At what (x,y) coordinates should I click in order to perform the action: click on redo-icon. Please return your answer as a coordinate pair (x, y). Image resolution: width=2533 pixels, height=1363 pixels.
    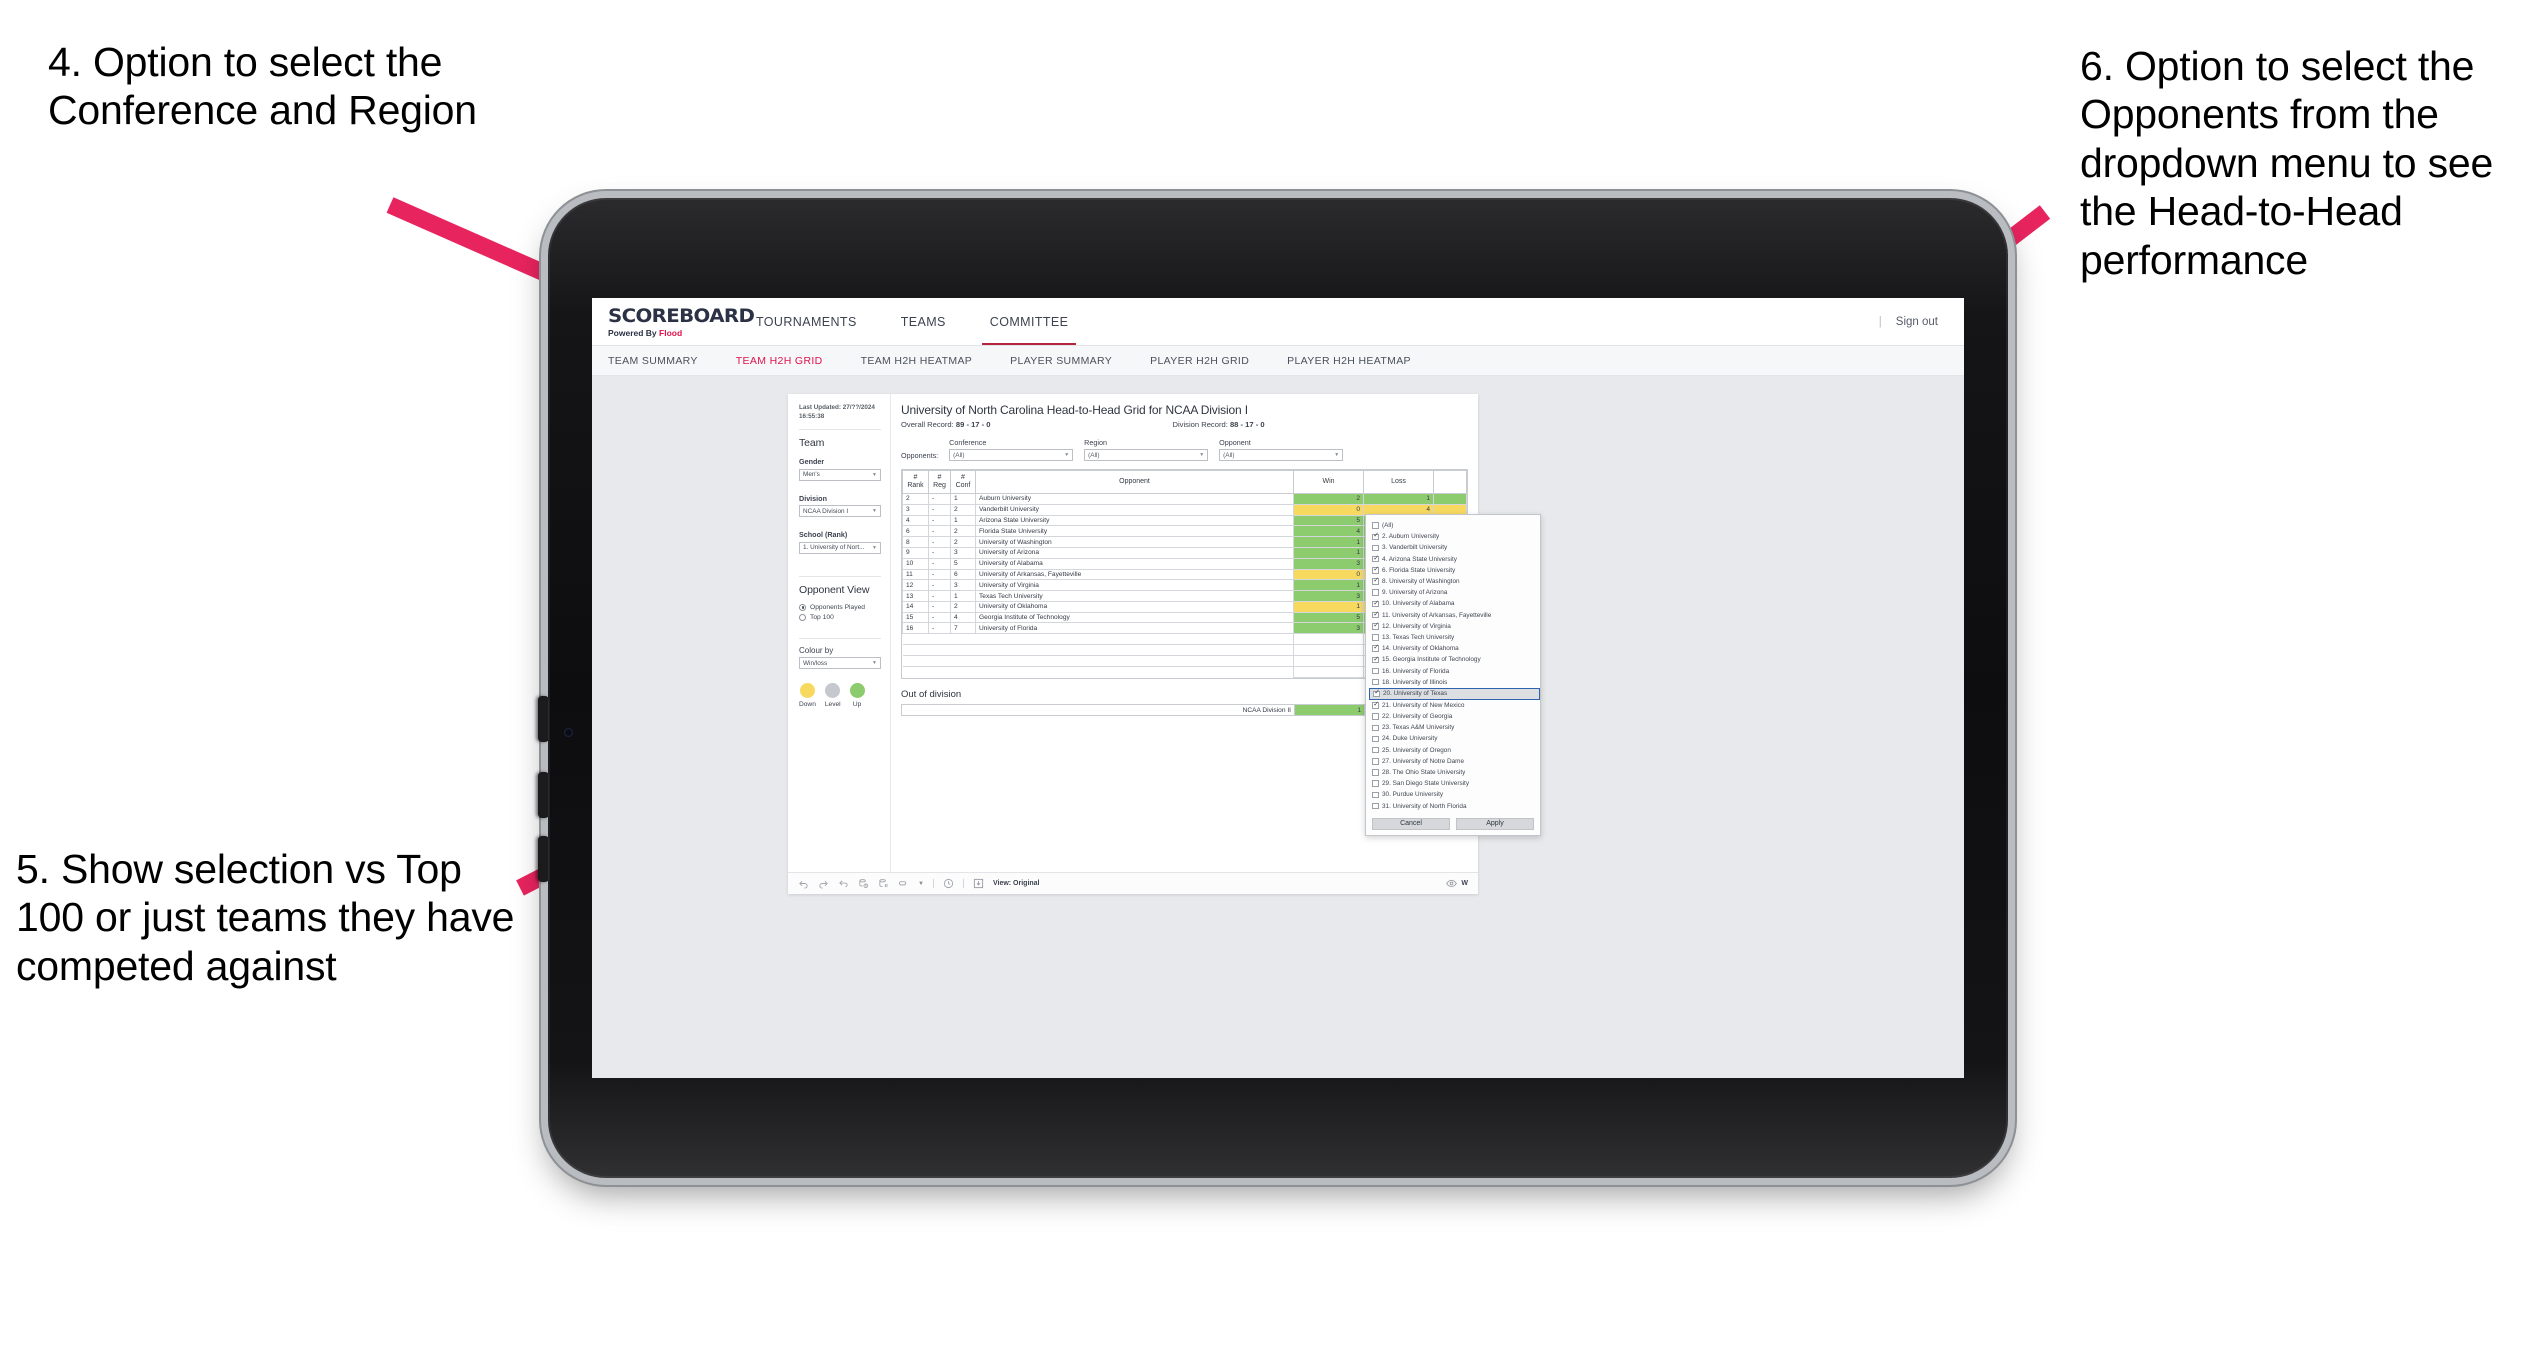
    Looking at the image, I should click on (823, 883).